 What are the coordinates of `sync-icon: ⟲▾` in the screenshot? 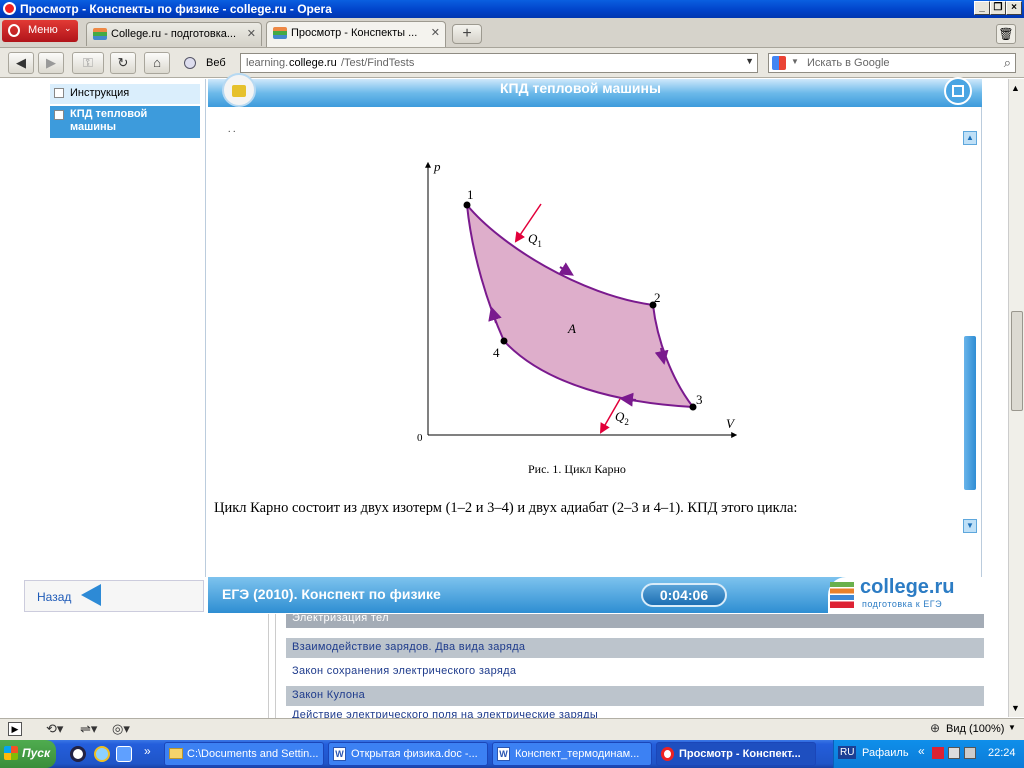 It's located at (54, 729).